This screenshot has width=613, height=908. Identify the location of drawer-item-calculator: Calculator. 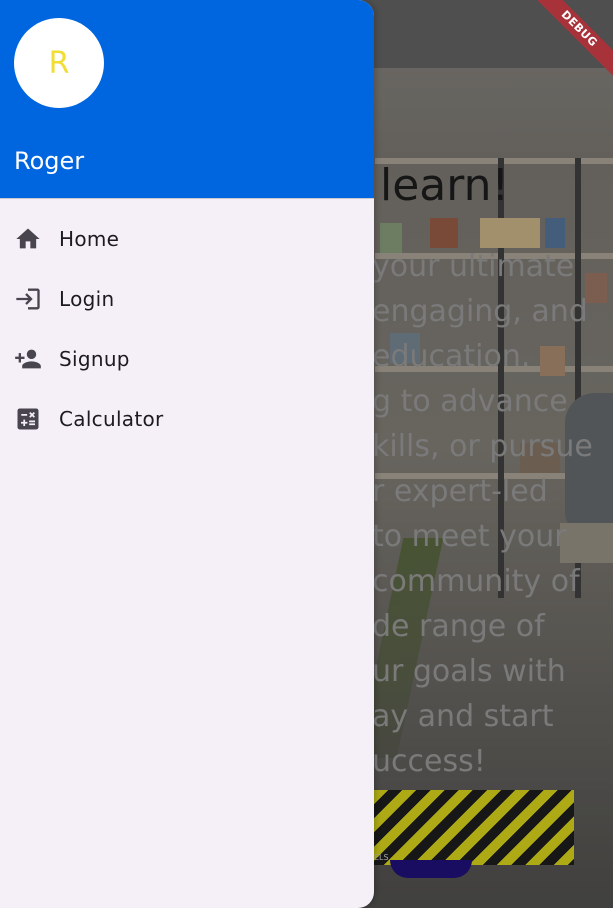
(187, 419).